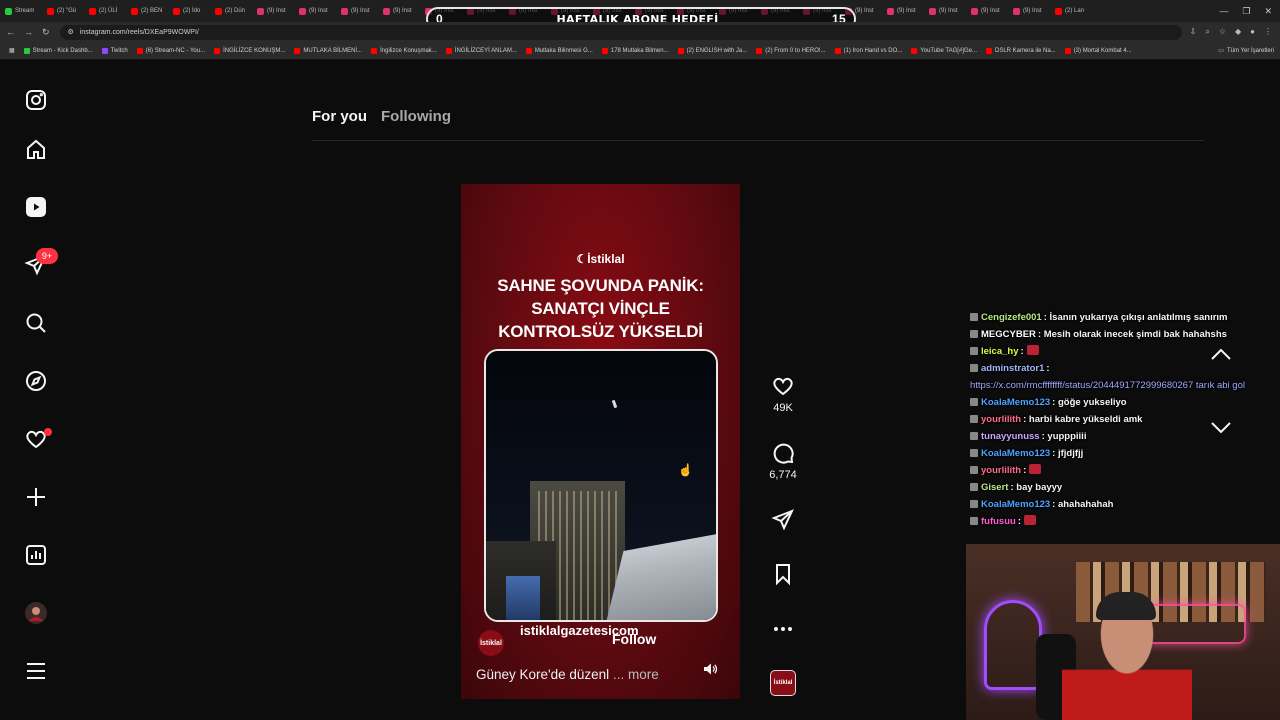  Describe the element at coordinates (36, 555) in the screenshot. I see `dashboard-icon` at that location.